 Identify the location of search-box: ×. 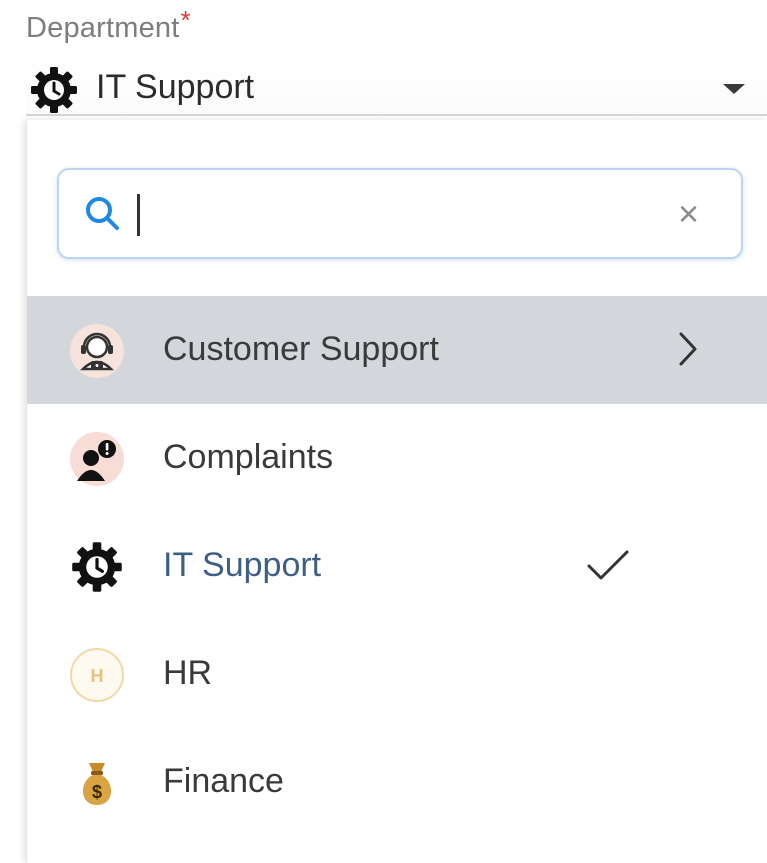
(400, 213).